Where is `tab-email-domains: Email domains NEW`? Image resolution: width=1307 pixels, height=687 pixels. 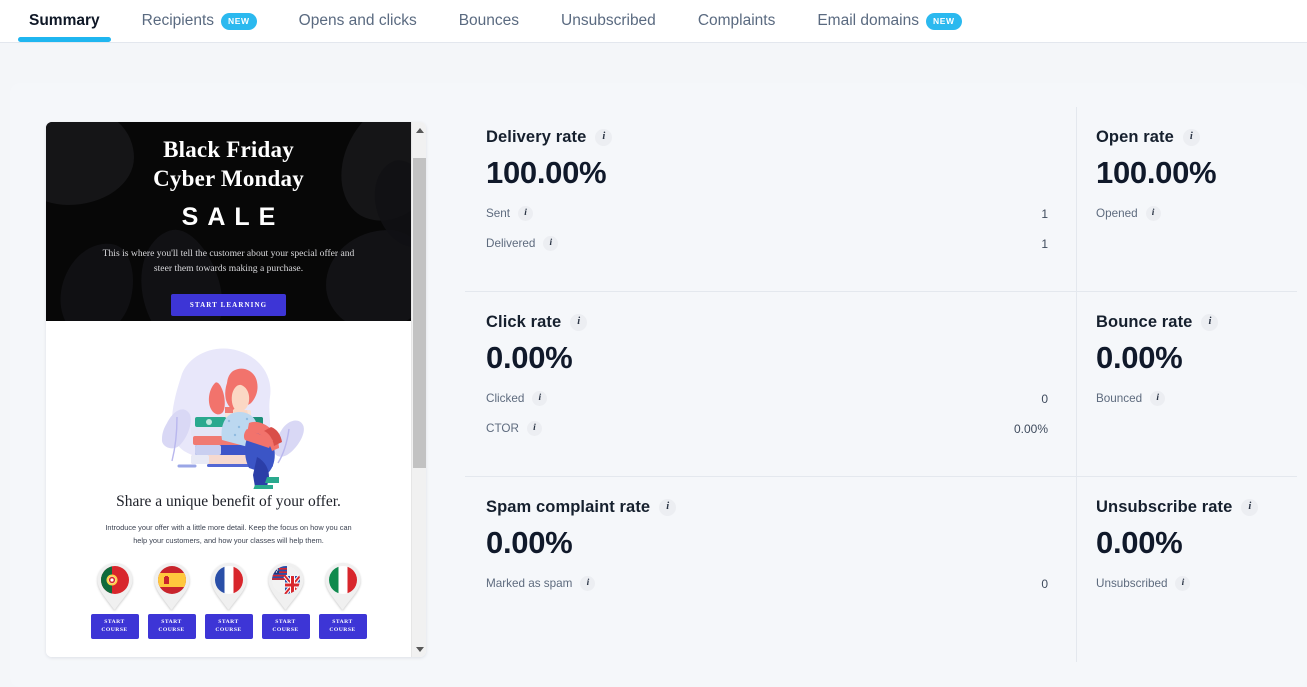
tab-email-domains: Email domains NEW is located at coordinates (889, 21).